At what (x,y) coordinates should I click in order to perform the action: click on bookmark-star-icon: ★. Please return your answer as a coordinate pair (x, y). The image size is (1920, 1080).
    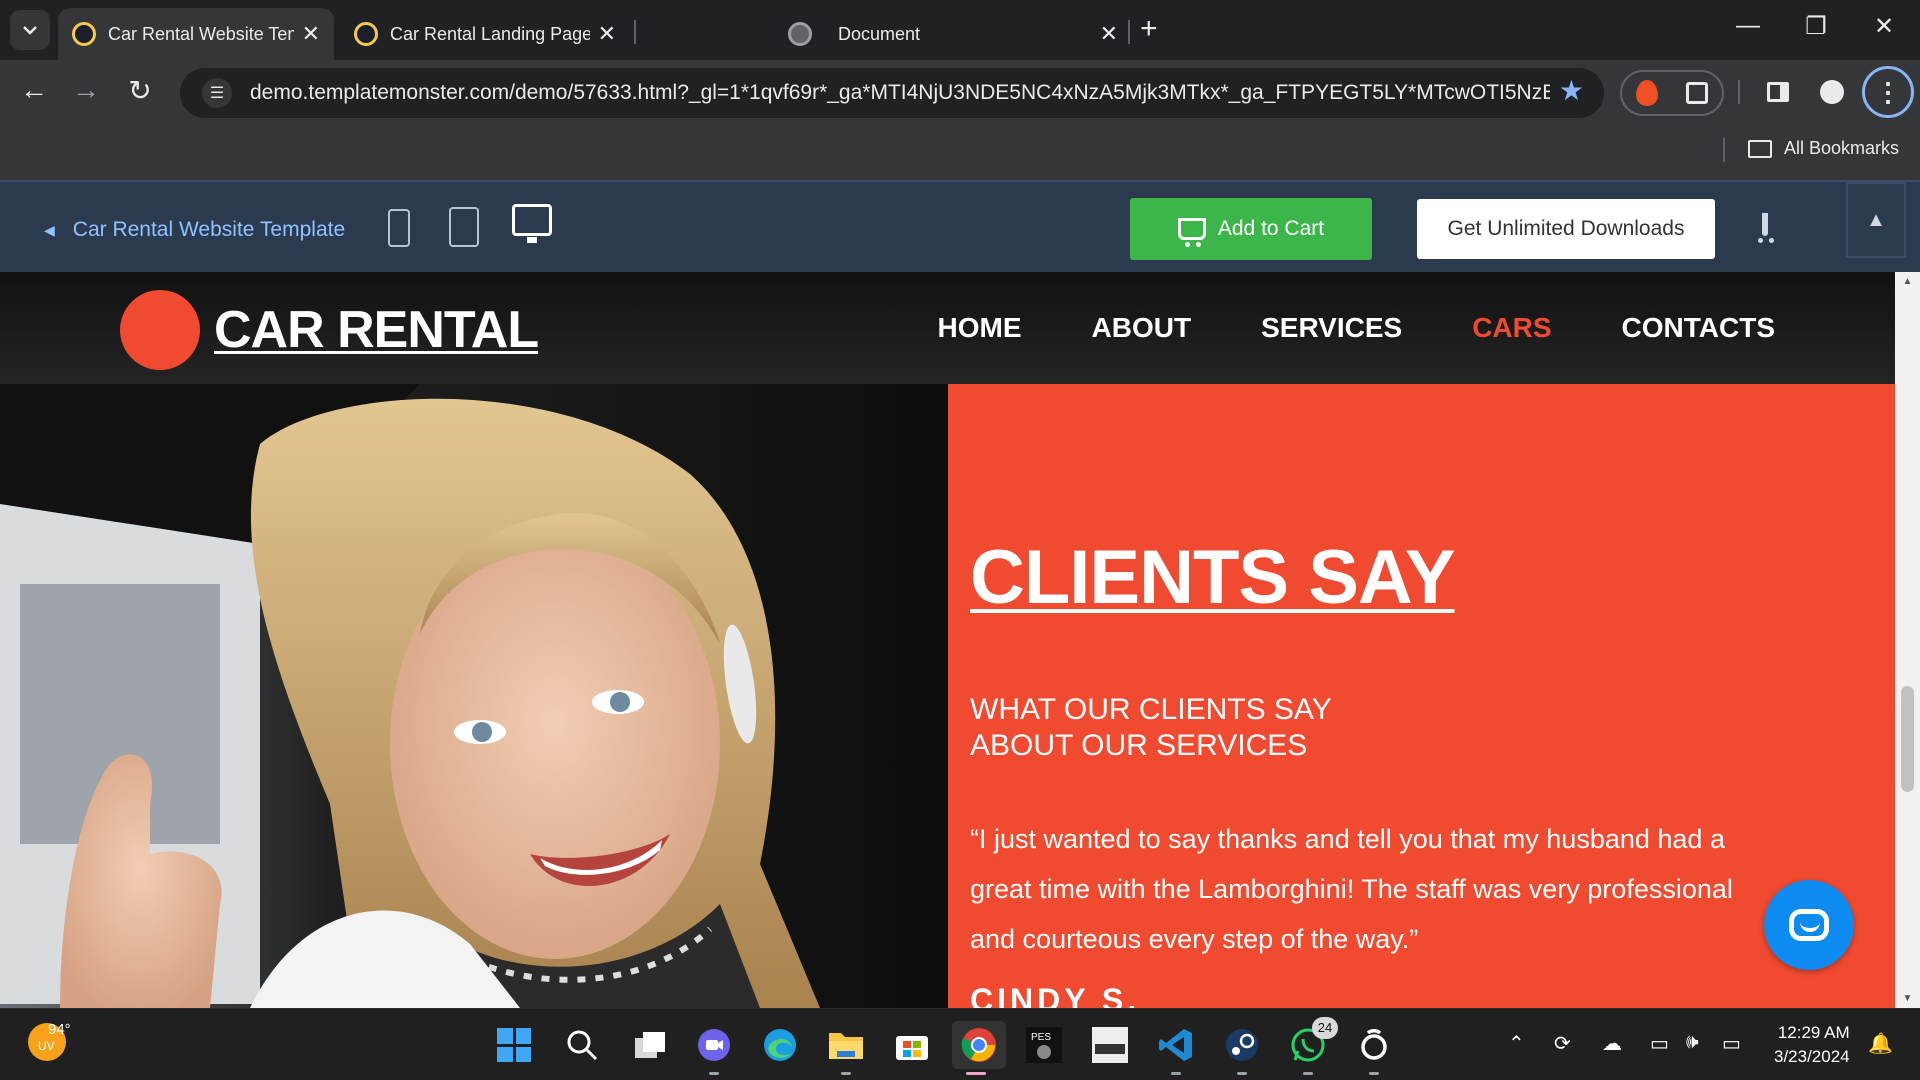
    Looking at the image, I should click on (1571, 90).